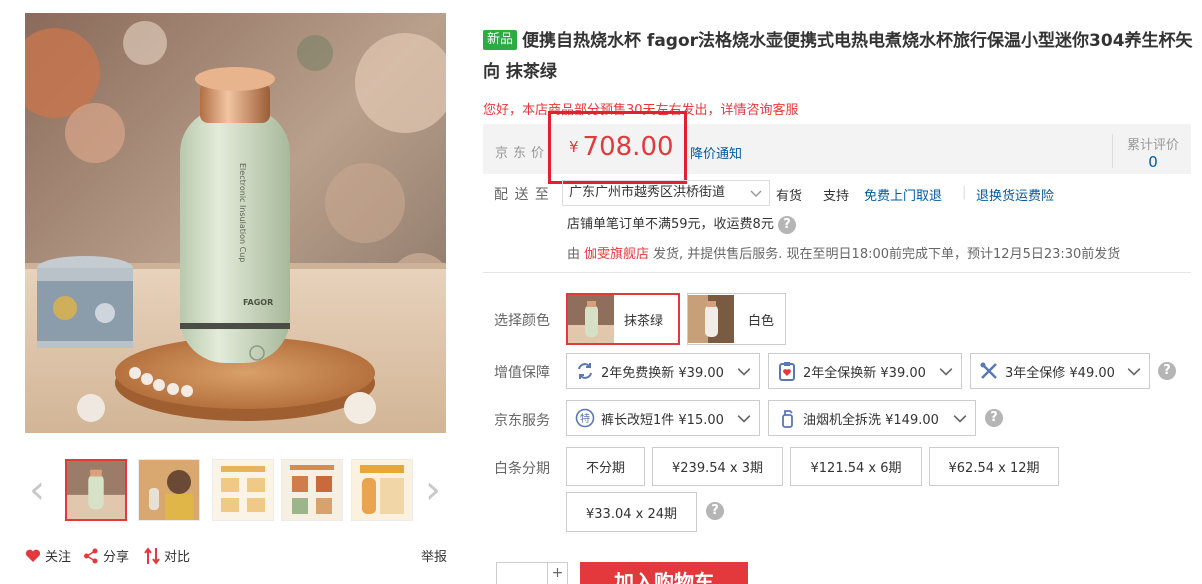 This screenshot has width=1202, height=584. Describe the element at coordinates (33, 555) in the screenshot. I see `heart-icon` at that location.